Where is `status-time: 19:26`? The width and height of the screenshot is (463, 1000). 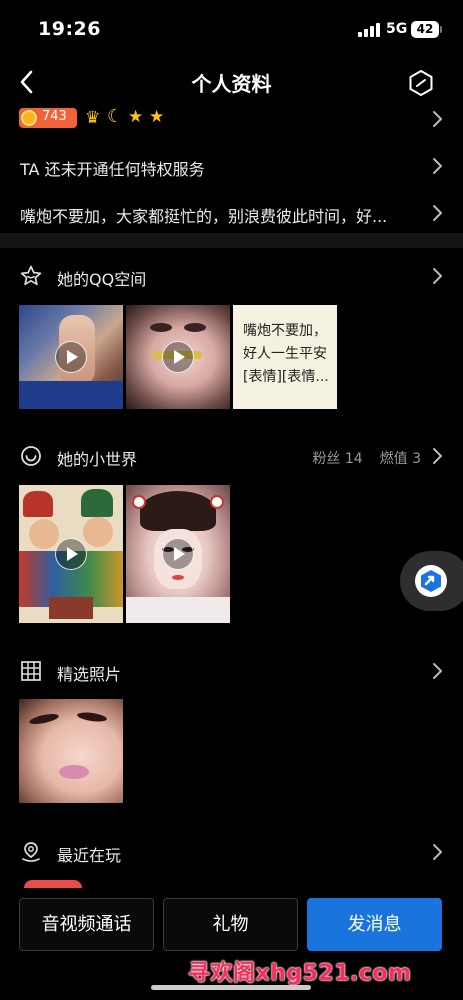 status-time: 19:26 is located at coordinates (69, 29).